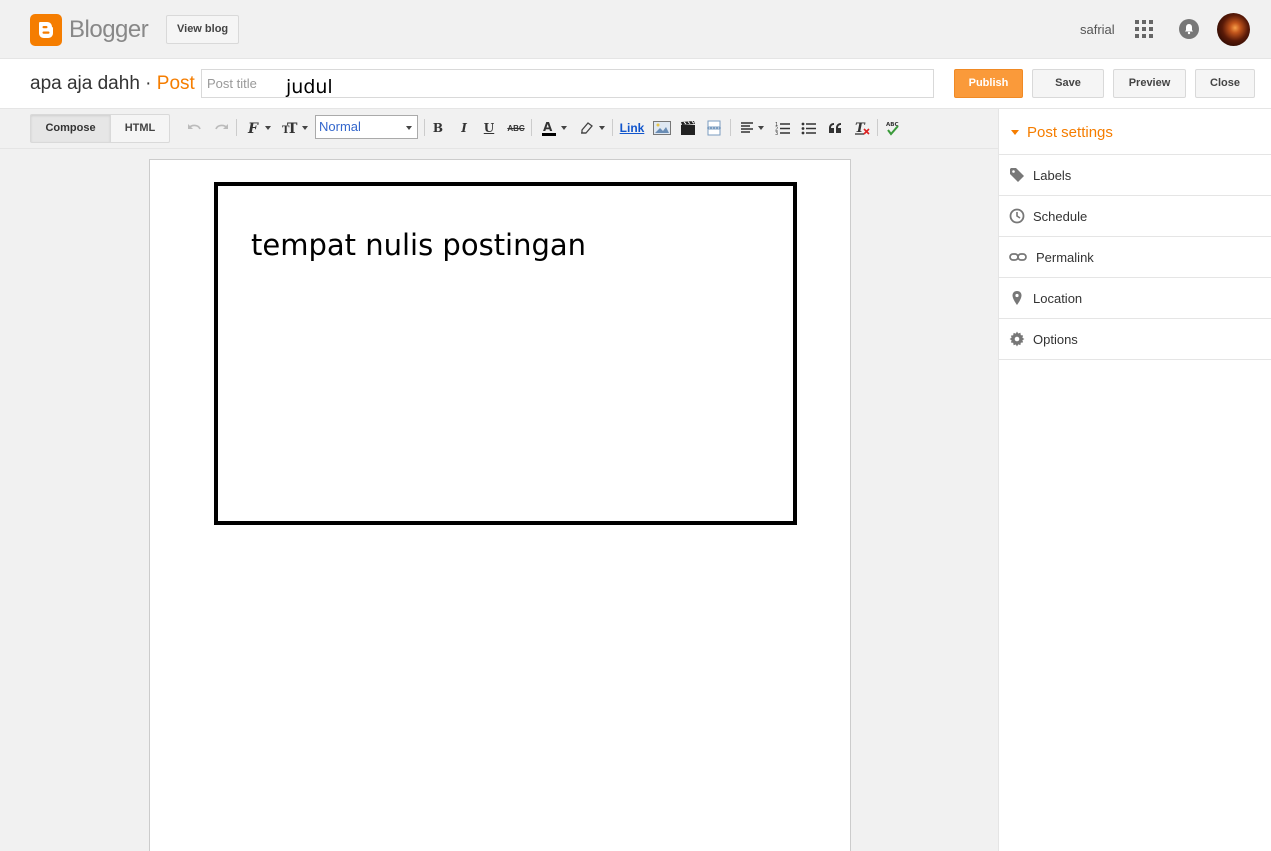  Describe the element at coordinates (1017, 298) in the screenshot. I see `pin-icon` at that location.